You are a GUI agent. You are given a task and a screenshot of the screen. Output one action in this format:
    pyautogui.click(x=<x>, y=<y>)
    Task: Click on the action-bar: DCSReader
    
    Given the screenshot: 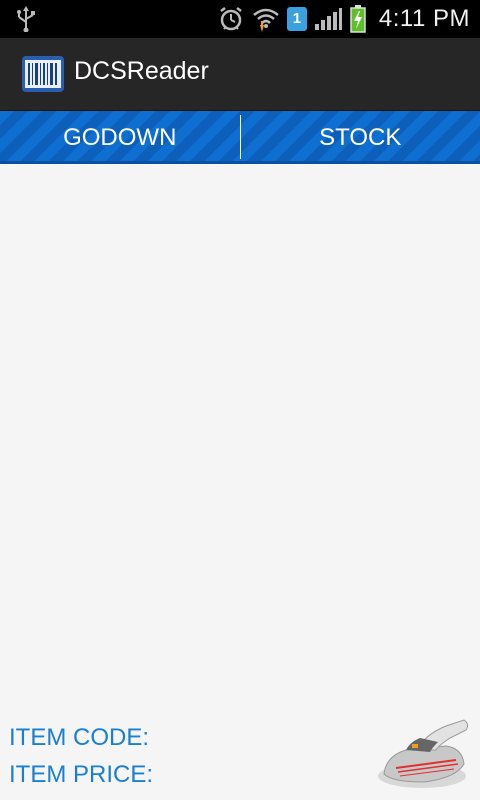 What is the action you would take?
    pyautogui.click(x=240, y=75)
    